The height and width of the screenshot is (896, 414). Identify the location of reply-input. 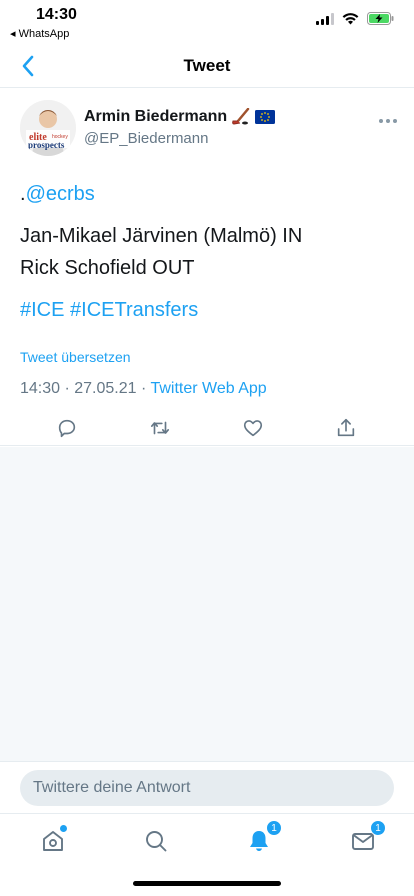
(207, 788).